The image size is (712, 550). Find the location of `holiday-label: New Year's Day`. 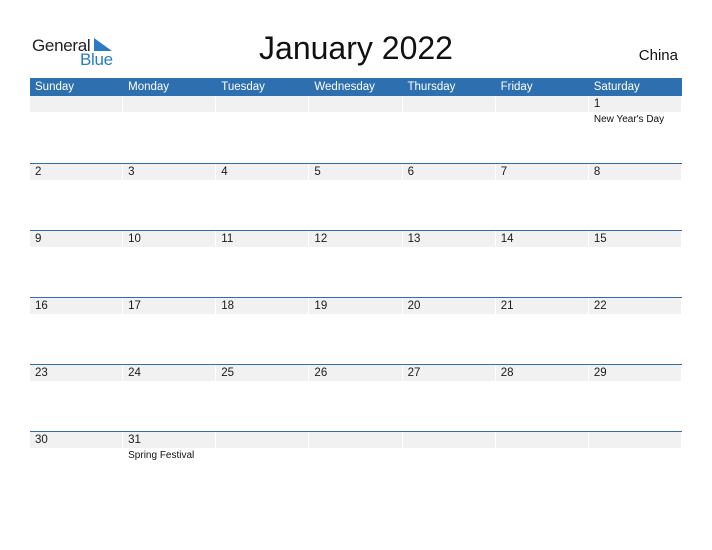

holiday-label: New Year's Day is located at coordinates (629, 119).